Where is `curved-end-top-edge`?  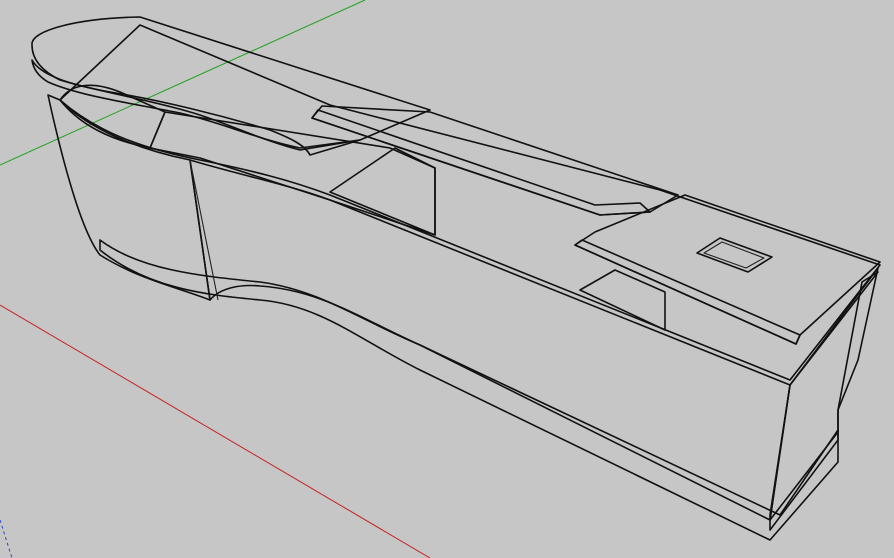
curved-end-top-edge is located at coordinates (196, 107).